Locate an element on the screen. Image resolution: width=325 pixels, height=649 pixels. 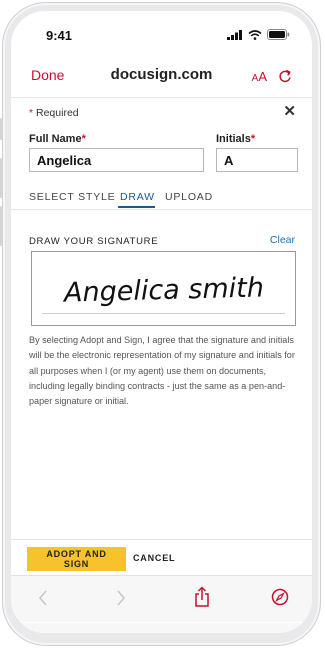
initials-label: Initials* is located at coordinates (235, 139).